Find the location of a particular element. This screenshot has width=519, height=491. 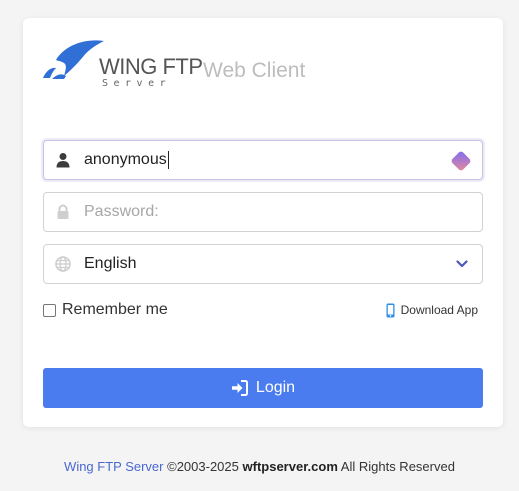

language-value: English is located at coordinates (110, 263).